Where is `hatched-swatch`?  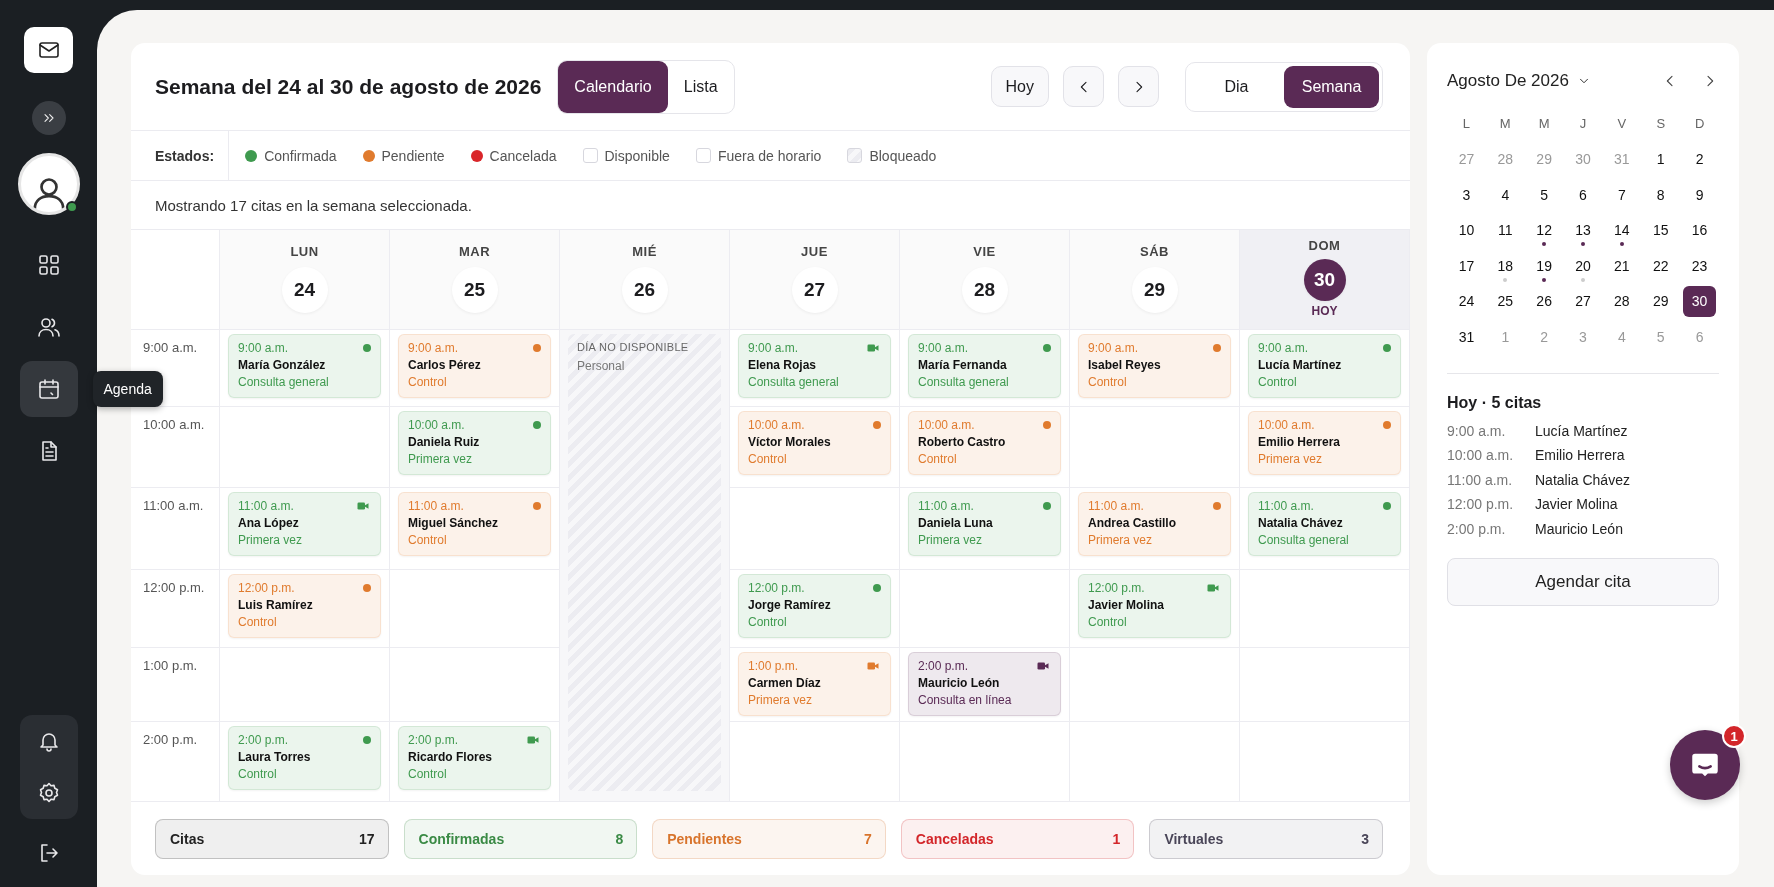
hatched-swatch is located at coordinates (855, 155).